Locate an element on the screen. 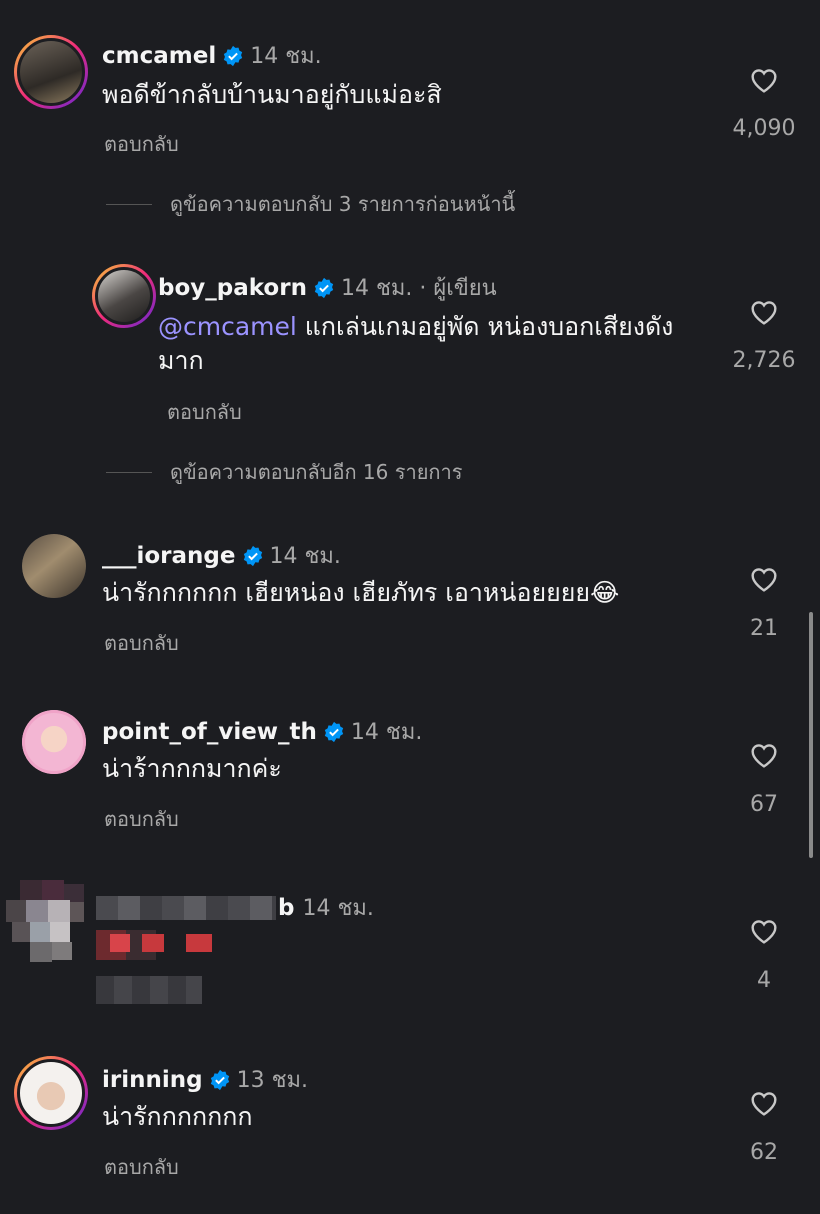 Image resolution: width=820 pixels, height=1214 pixels. mention-link: @cmcamel is located at coordinates (227, 326).